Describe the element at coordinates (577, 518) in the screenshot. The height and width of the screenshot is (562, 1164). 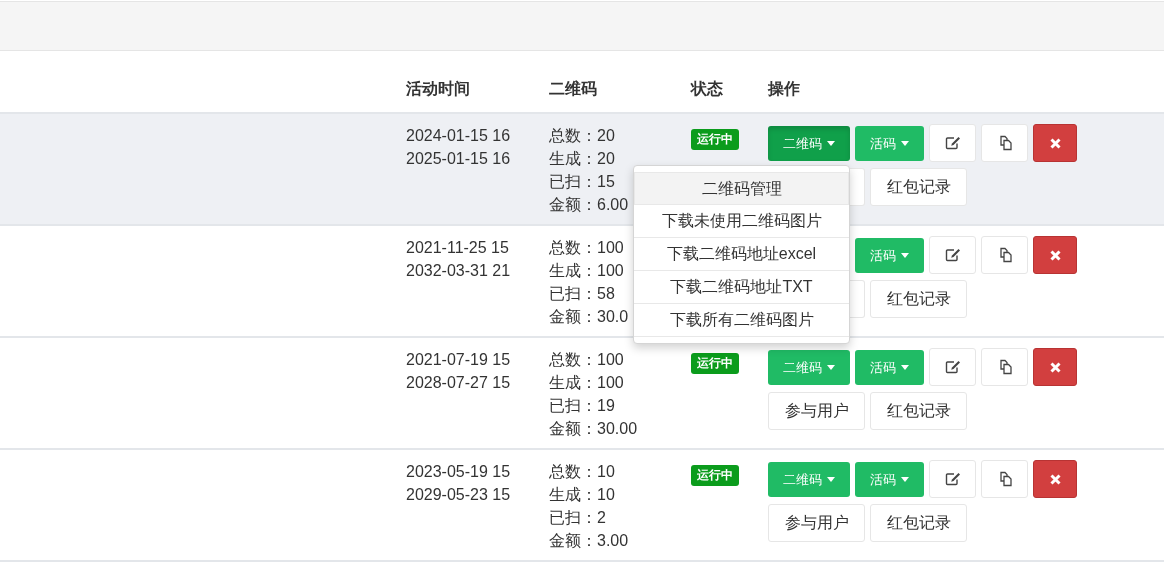
I see `stat-text: 已扫：2` at that location.